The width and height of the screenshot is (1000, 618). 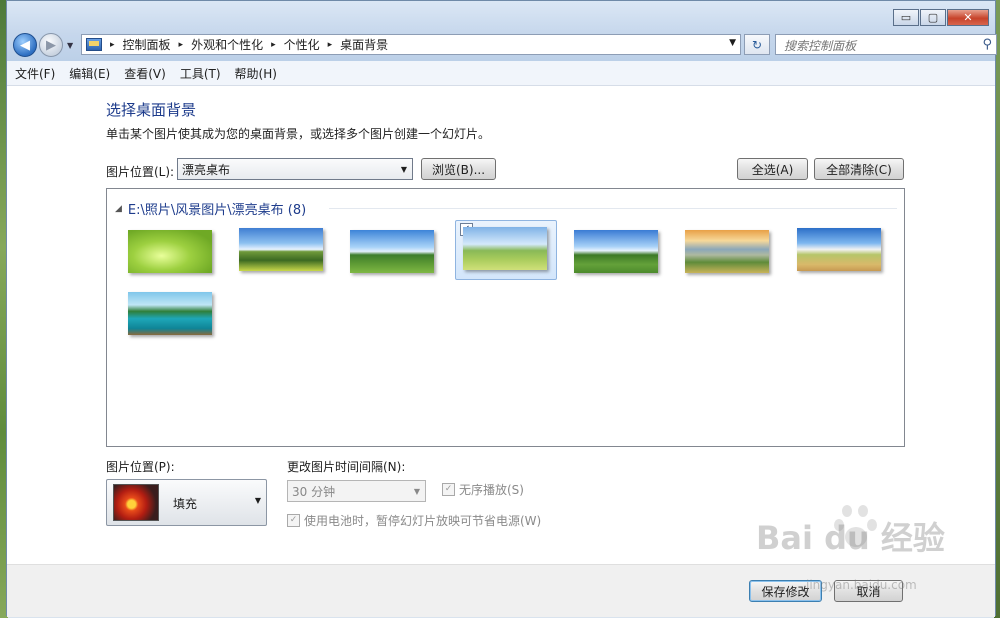 What do you see at coordinates (147, 44) in the screenshot?
I see `breadcrumb-control-panel: 控制面板` at bounding box center [147, 44].